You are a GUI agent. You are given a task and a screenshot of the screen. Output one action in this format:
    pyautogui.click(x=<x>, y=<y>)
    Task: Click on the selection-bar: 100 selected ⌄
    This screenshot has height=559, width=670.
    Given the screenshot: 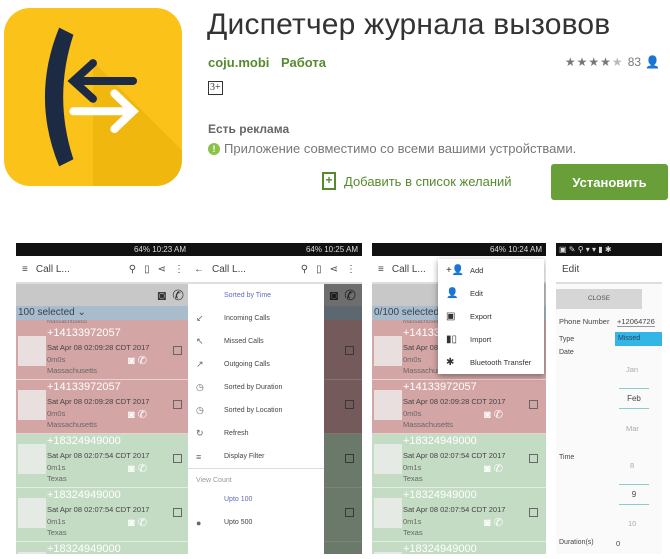 What is the action you would take?
    pyautogui.click(x=103, y=313)
    